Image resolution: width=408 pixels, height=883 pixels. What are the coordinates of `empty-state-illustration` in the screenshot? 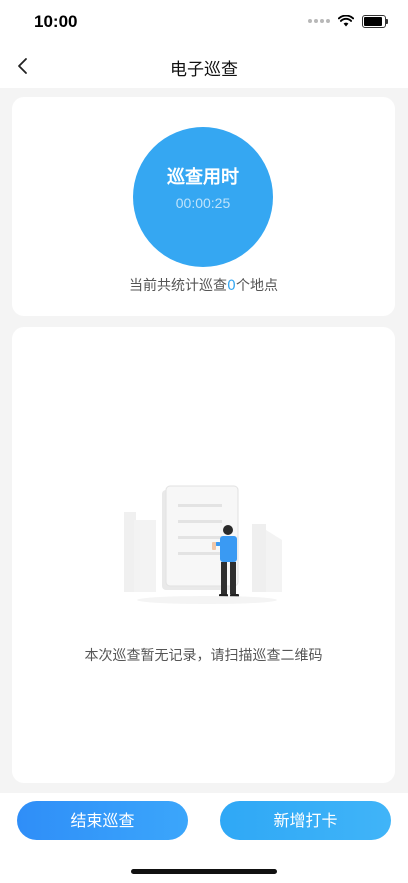 It's located at (203, 544).